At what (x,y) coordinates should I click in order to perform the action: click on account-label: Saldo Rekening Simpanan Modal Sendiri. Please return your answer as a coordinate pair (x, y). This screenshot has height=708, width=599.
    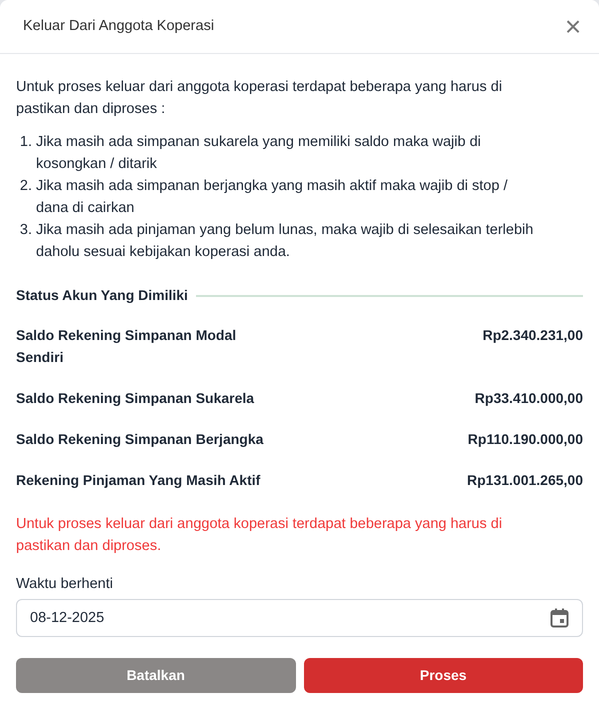
    Looking at the image, I should click on (127, 346).